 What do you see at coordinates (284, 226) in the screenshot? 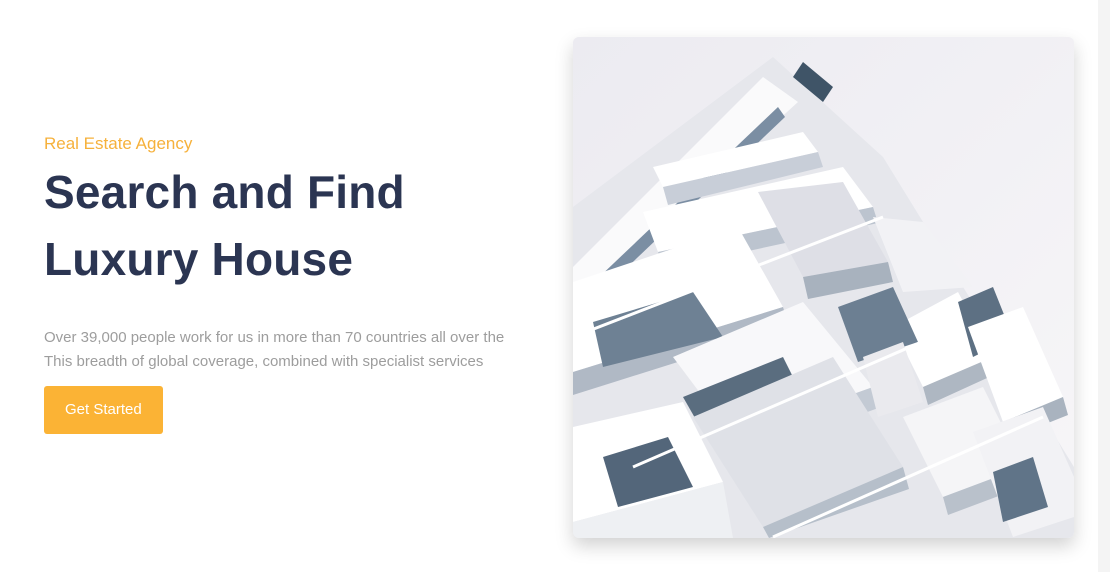
I see `hero-title: Search and Find Luxury House` at bounding box center [284, 226].